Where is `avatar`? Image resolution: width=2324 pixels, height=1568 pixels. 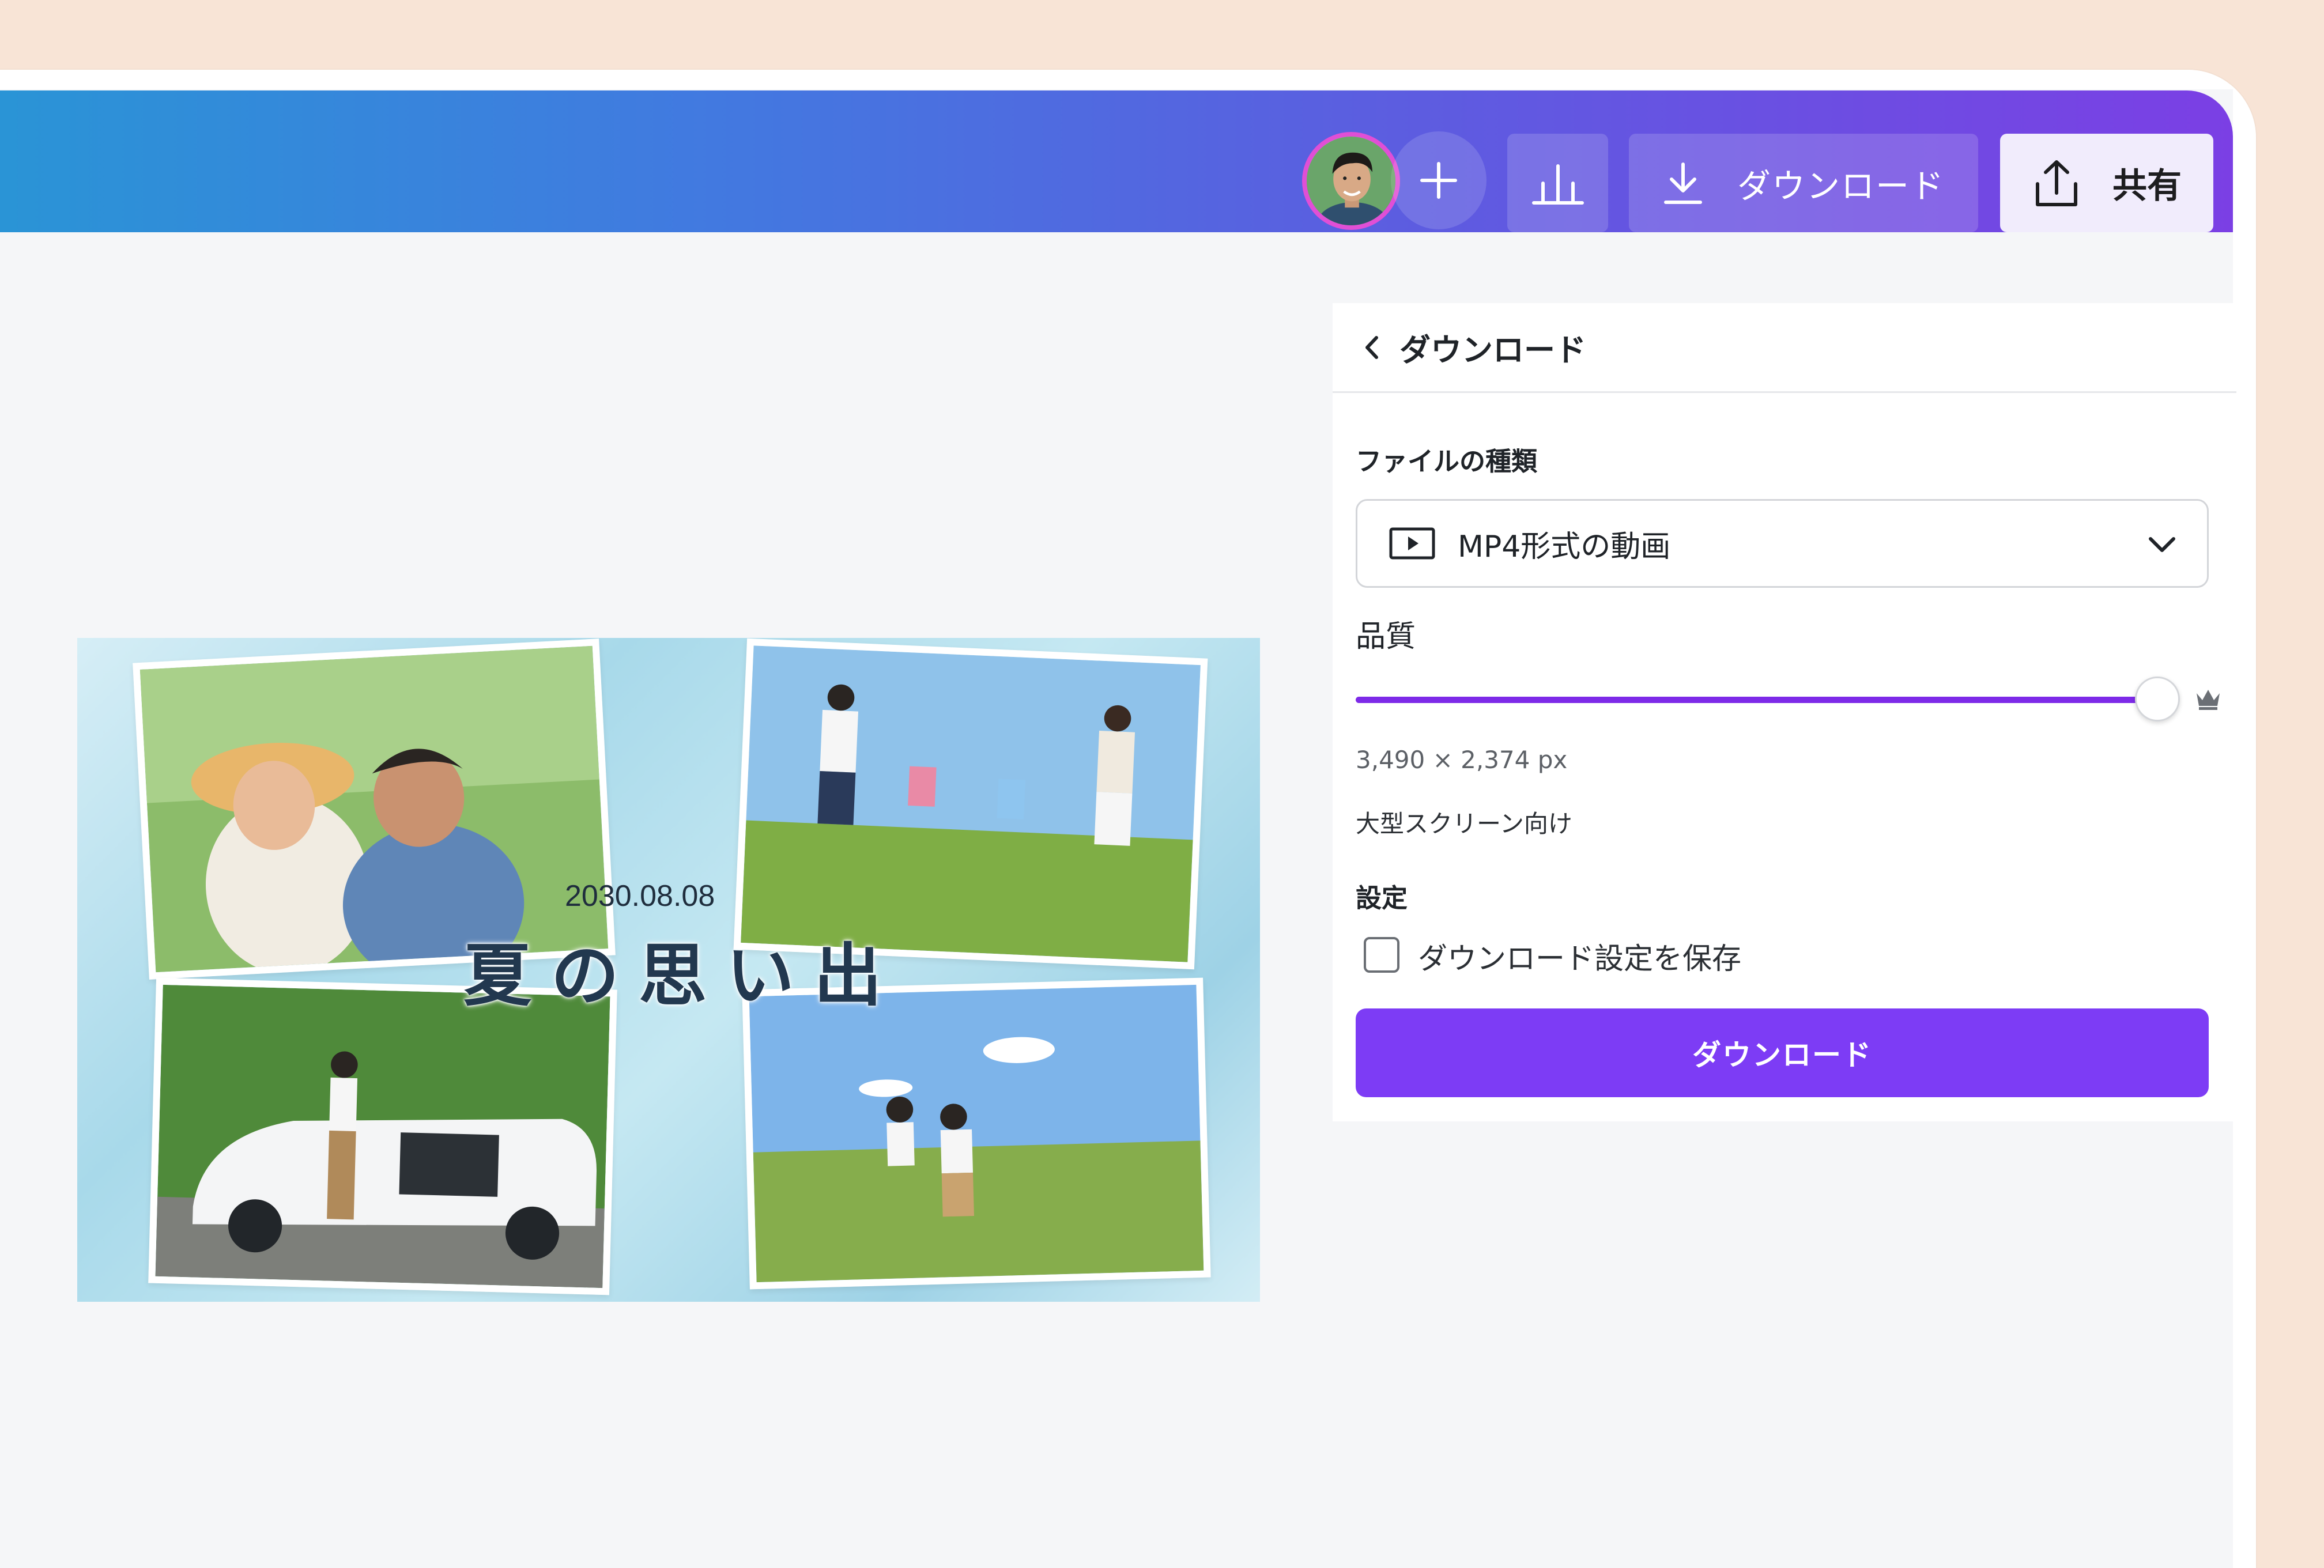
avatar is located at coordinates (1351, 181).